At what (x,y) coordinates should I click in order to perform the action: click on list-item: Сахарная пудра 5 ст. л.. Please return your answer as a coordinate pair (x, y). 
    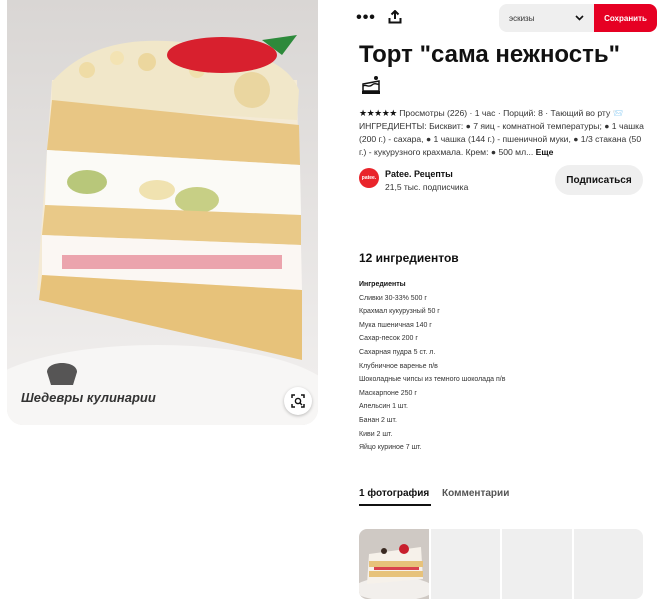
    Looking at the image, I should click on (397, 352).